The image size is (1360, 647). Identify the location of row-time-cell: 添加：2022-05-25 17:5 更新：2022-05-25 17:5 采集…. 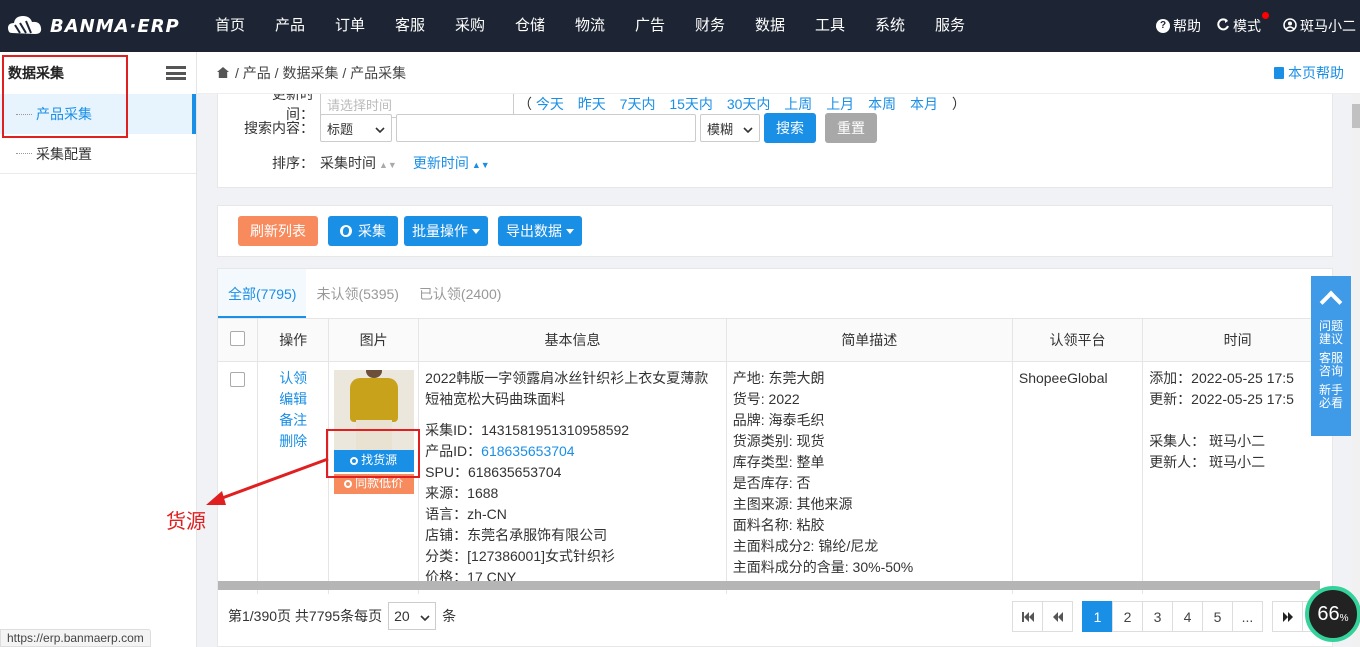
(1237, 477).